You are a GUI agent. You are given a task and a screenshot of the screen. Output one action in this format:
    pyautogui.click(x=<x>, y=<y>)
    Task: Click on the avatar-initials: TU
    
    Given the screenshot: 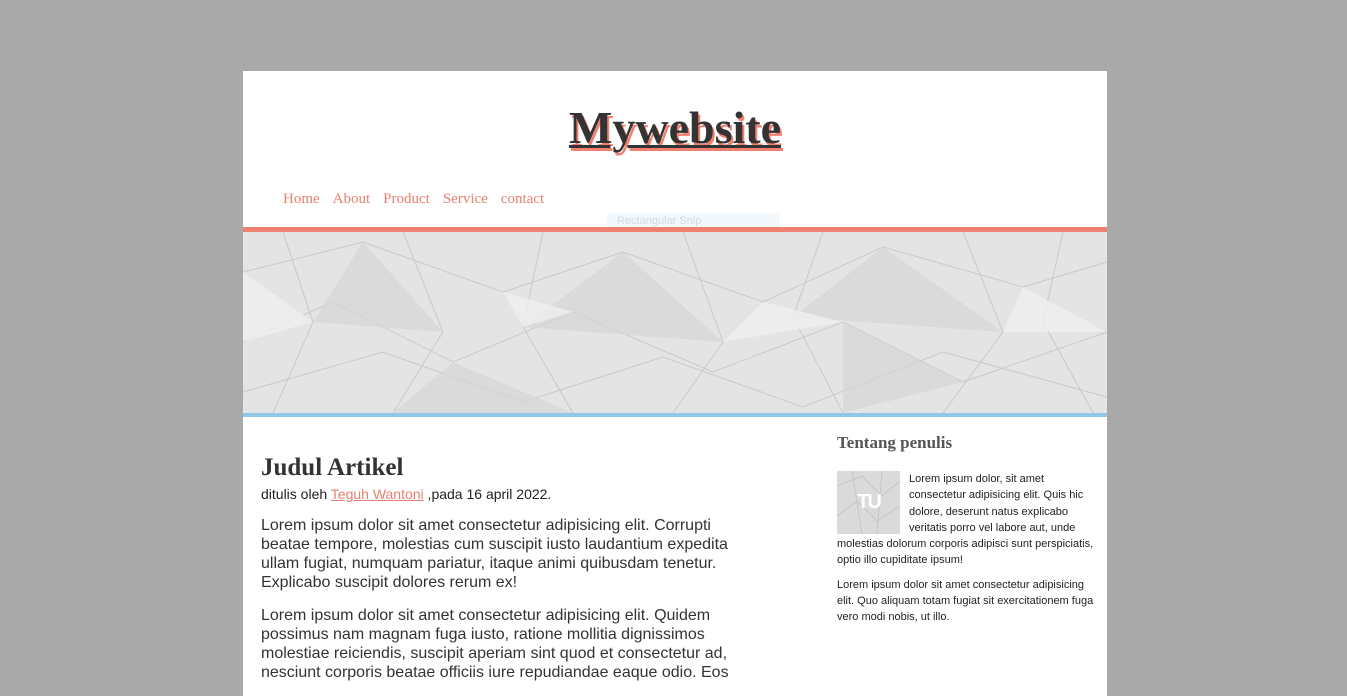 What is the action you would take?
    pyautogui.click(x=869, y=502)
    